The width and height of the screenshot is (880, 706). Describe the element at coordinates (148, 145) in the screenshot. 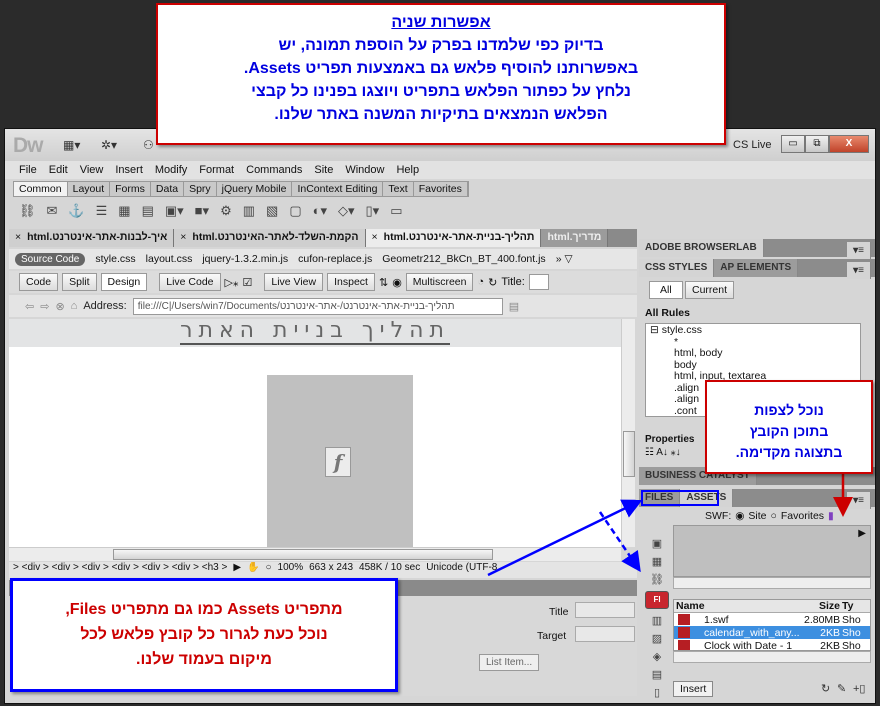

I see `site-map-icon: ⚇` at that location.